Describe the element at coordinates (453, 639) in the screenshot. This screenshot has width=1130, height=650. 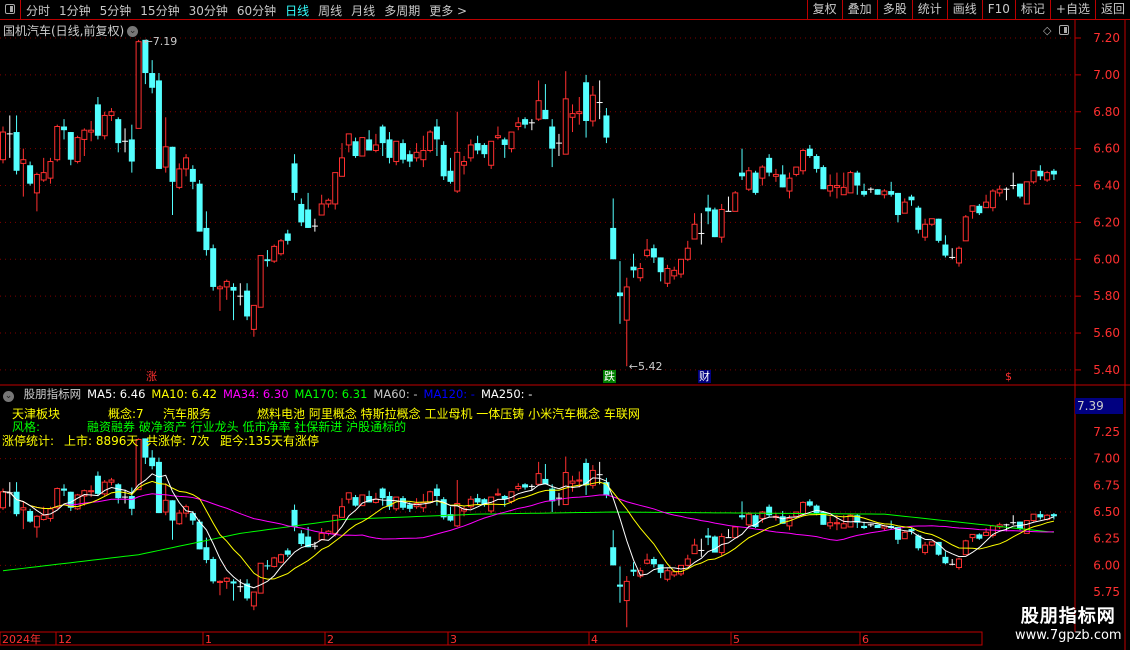
I see `time-axis-label: 3` at that location.